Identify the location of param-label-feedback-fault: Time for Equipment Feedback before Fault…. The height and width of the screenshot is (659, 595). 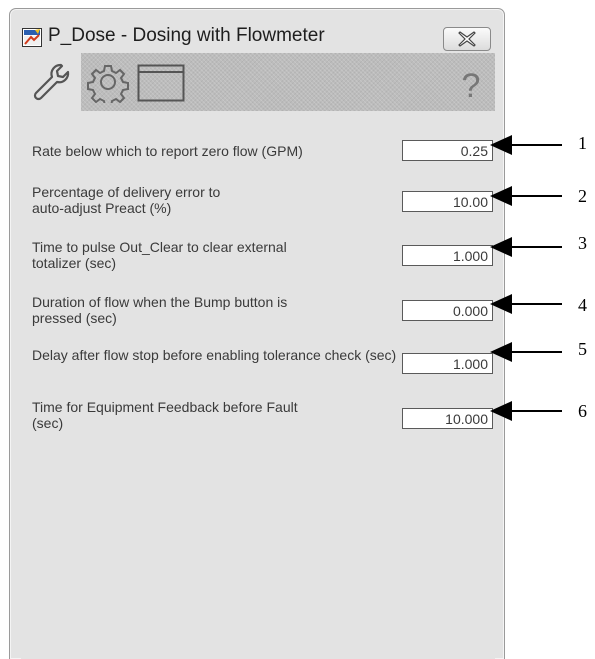
(165, 415).